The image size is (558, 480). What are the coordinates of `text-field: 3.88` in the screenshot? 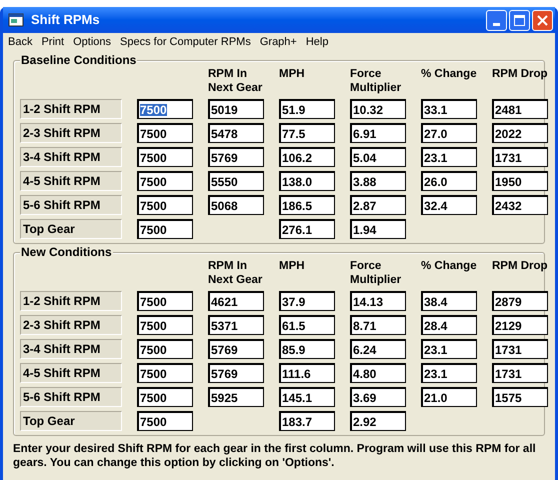 It's located at (378, 181).